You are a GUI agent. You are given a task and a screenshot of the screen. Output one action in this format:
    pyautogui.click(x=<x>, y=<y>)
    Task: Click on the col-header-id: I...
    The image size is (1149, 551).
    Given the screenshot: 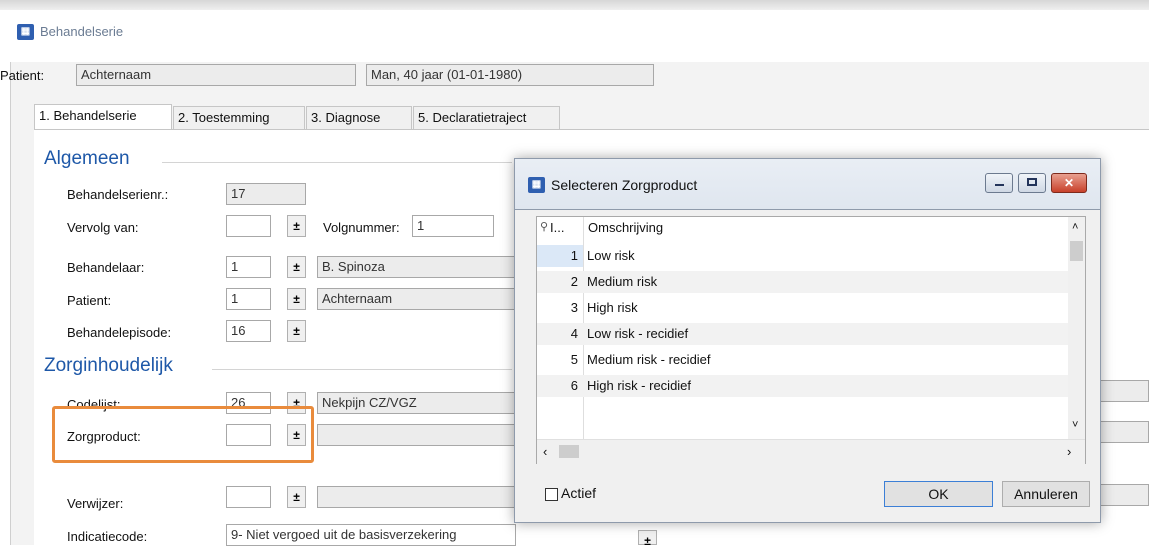 What is the action you would take?
    pyautogui.click(x=557, y=227)
    